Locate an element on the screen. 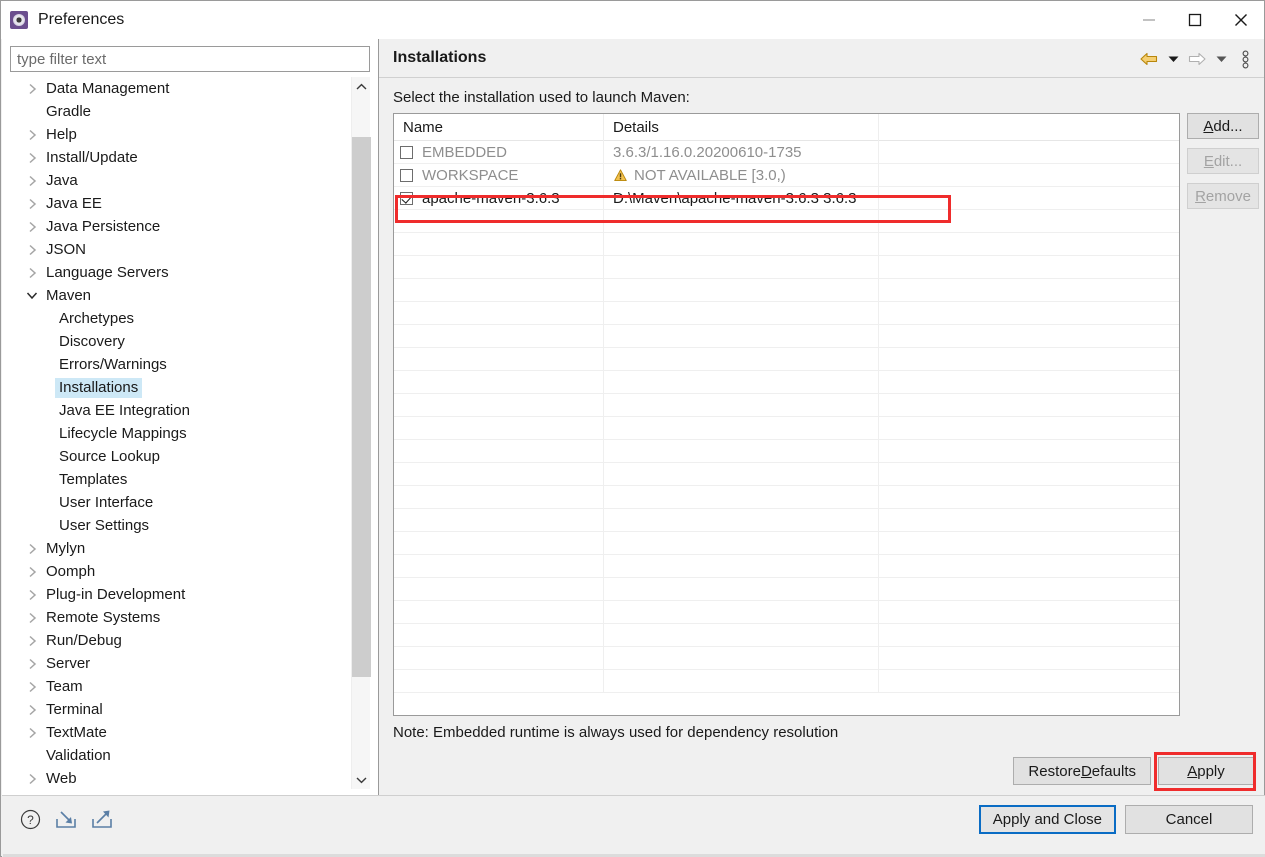 This screenshot has width=1265, height=857. minimize-button is located at coordinates (1149, 20).